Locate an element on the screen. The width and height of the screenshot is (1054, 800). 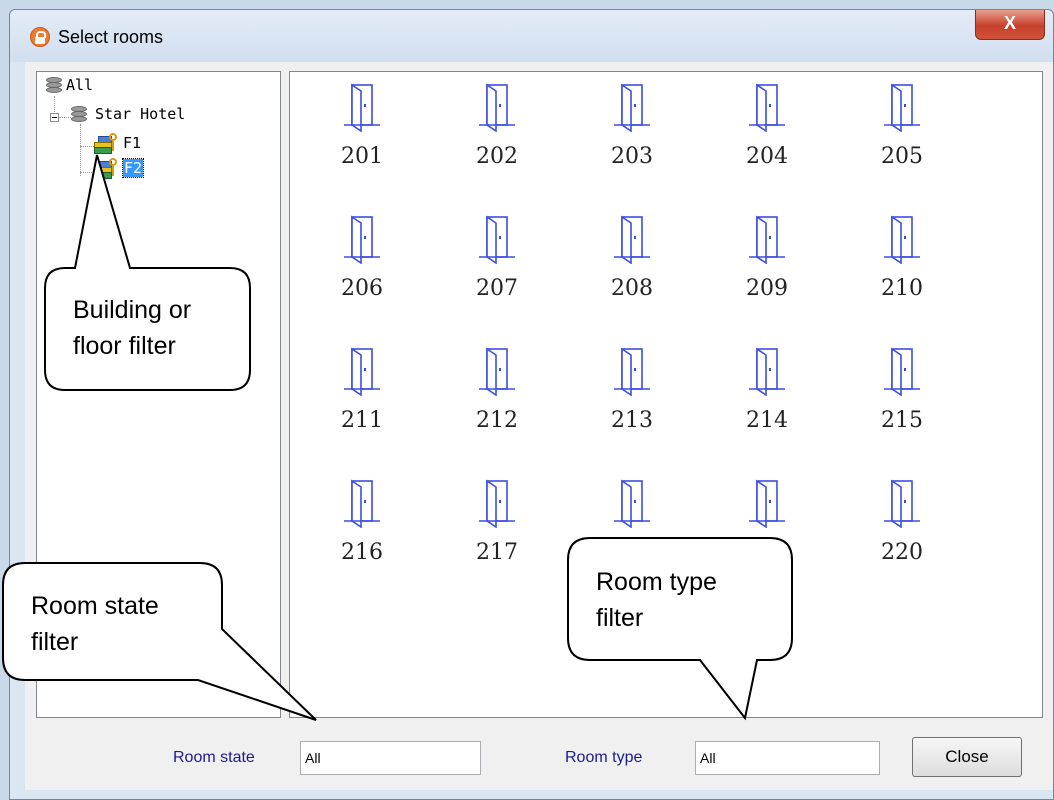
room-tile-219: 219 is located at coordinates (767, 533).